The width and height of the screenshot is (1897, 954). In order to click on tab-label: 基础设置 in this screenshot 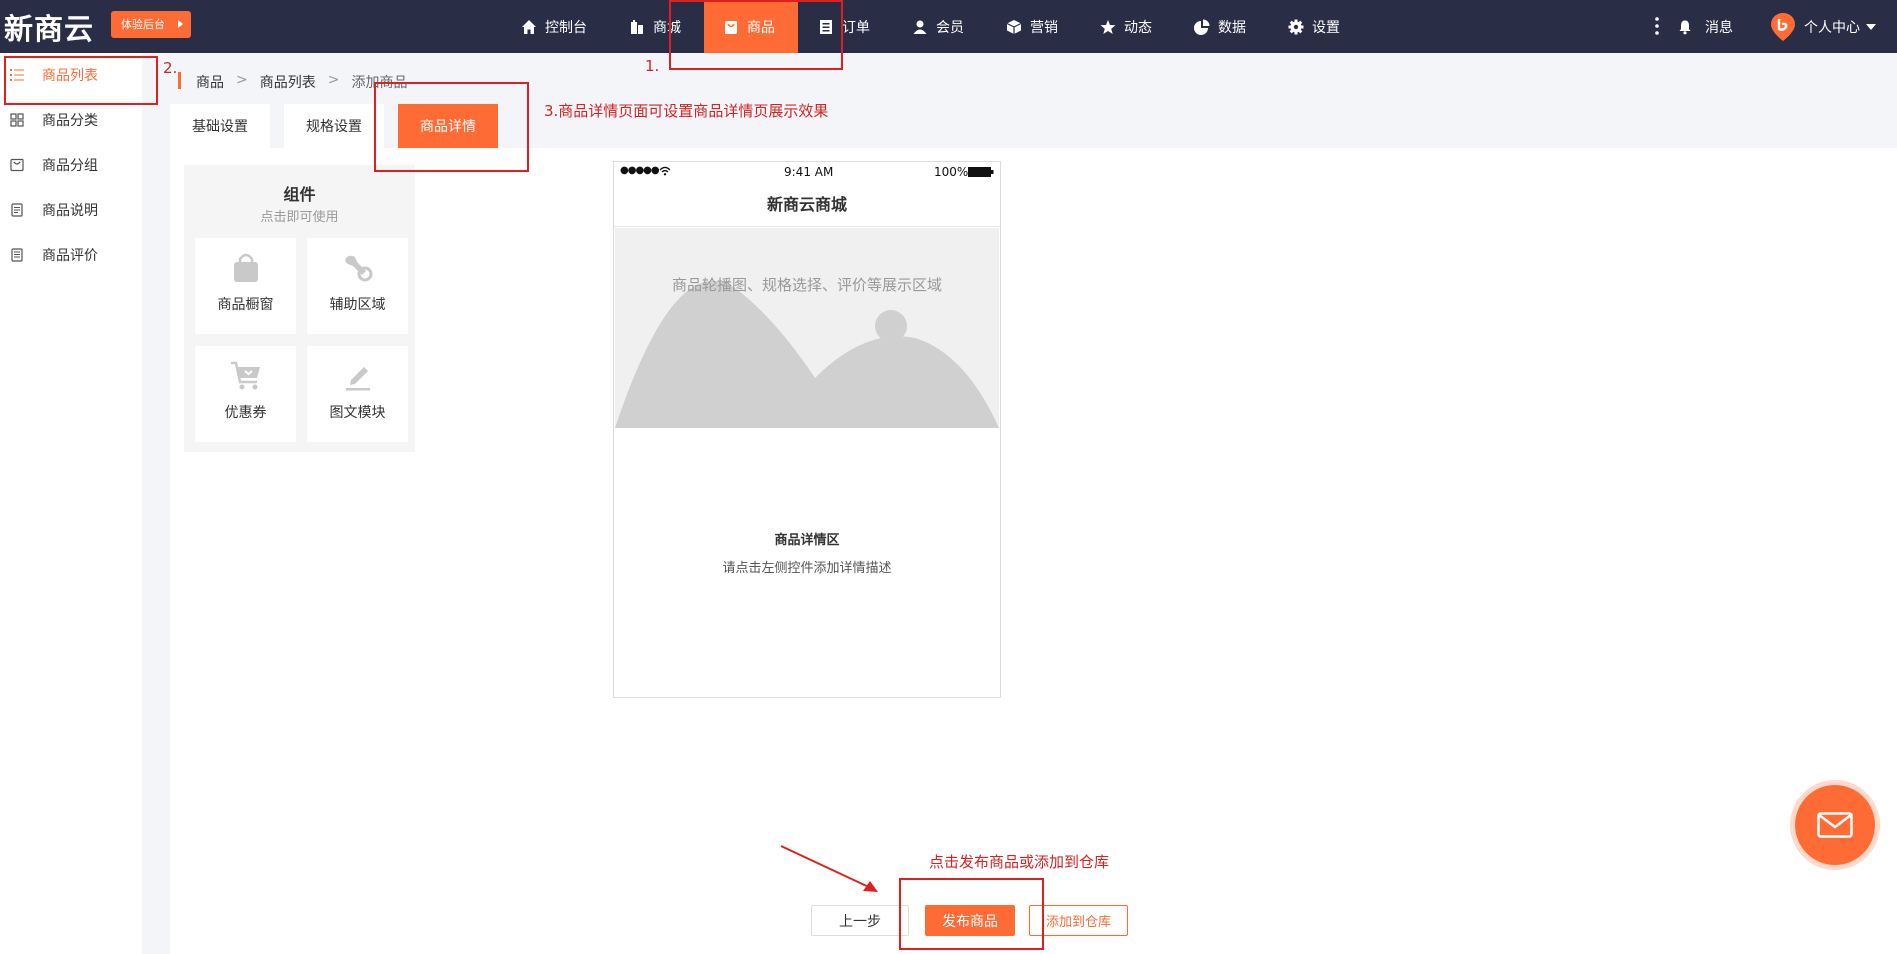, I will do `click(220, 127)`.